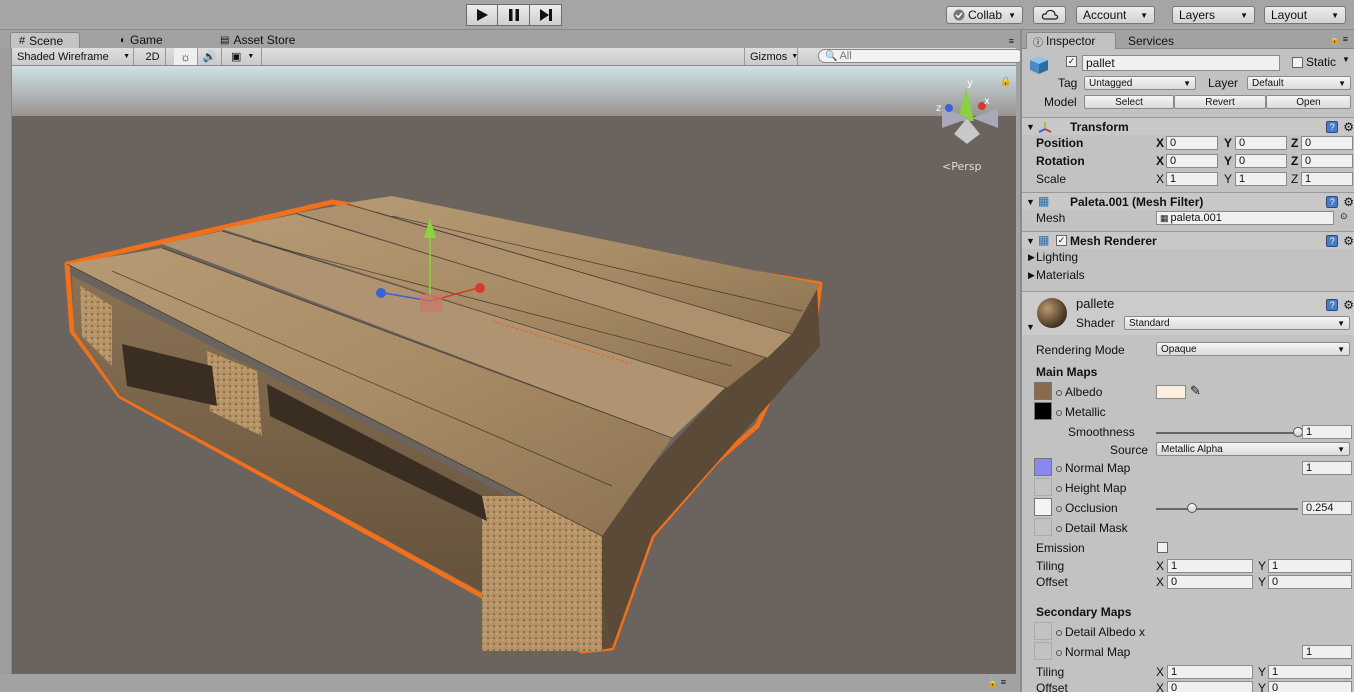 The width and height of the screenshot is (1354, 692). Describe the element at coordinates (1327, 161) in the screenshot. I see `rotation-z-field: 0` at that location.